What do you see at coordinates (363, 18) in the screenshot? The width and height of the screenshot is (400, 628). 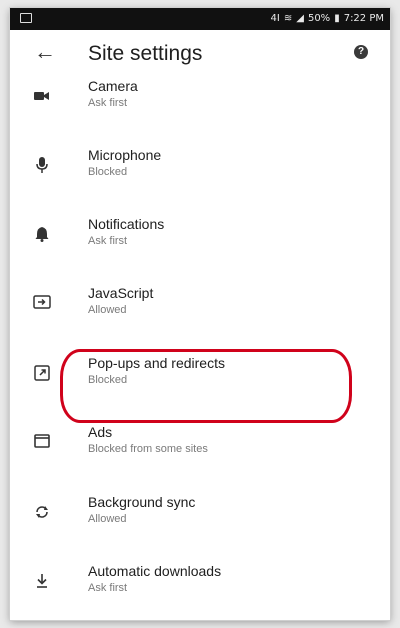 I see `status-time: 7:22 PM` at bounding box center [363, 18].